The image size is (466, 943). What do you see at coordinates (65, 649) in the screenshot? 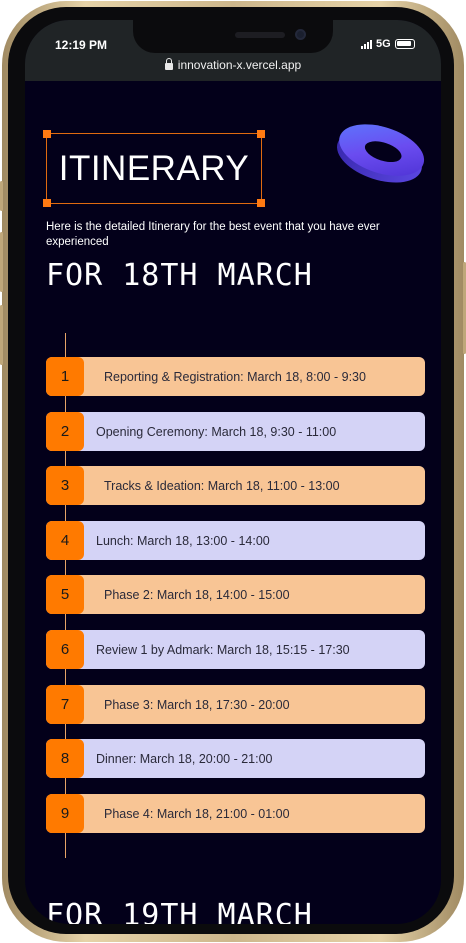
I see `itinerary-number: 6` at bounding box center [65, 649].